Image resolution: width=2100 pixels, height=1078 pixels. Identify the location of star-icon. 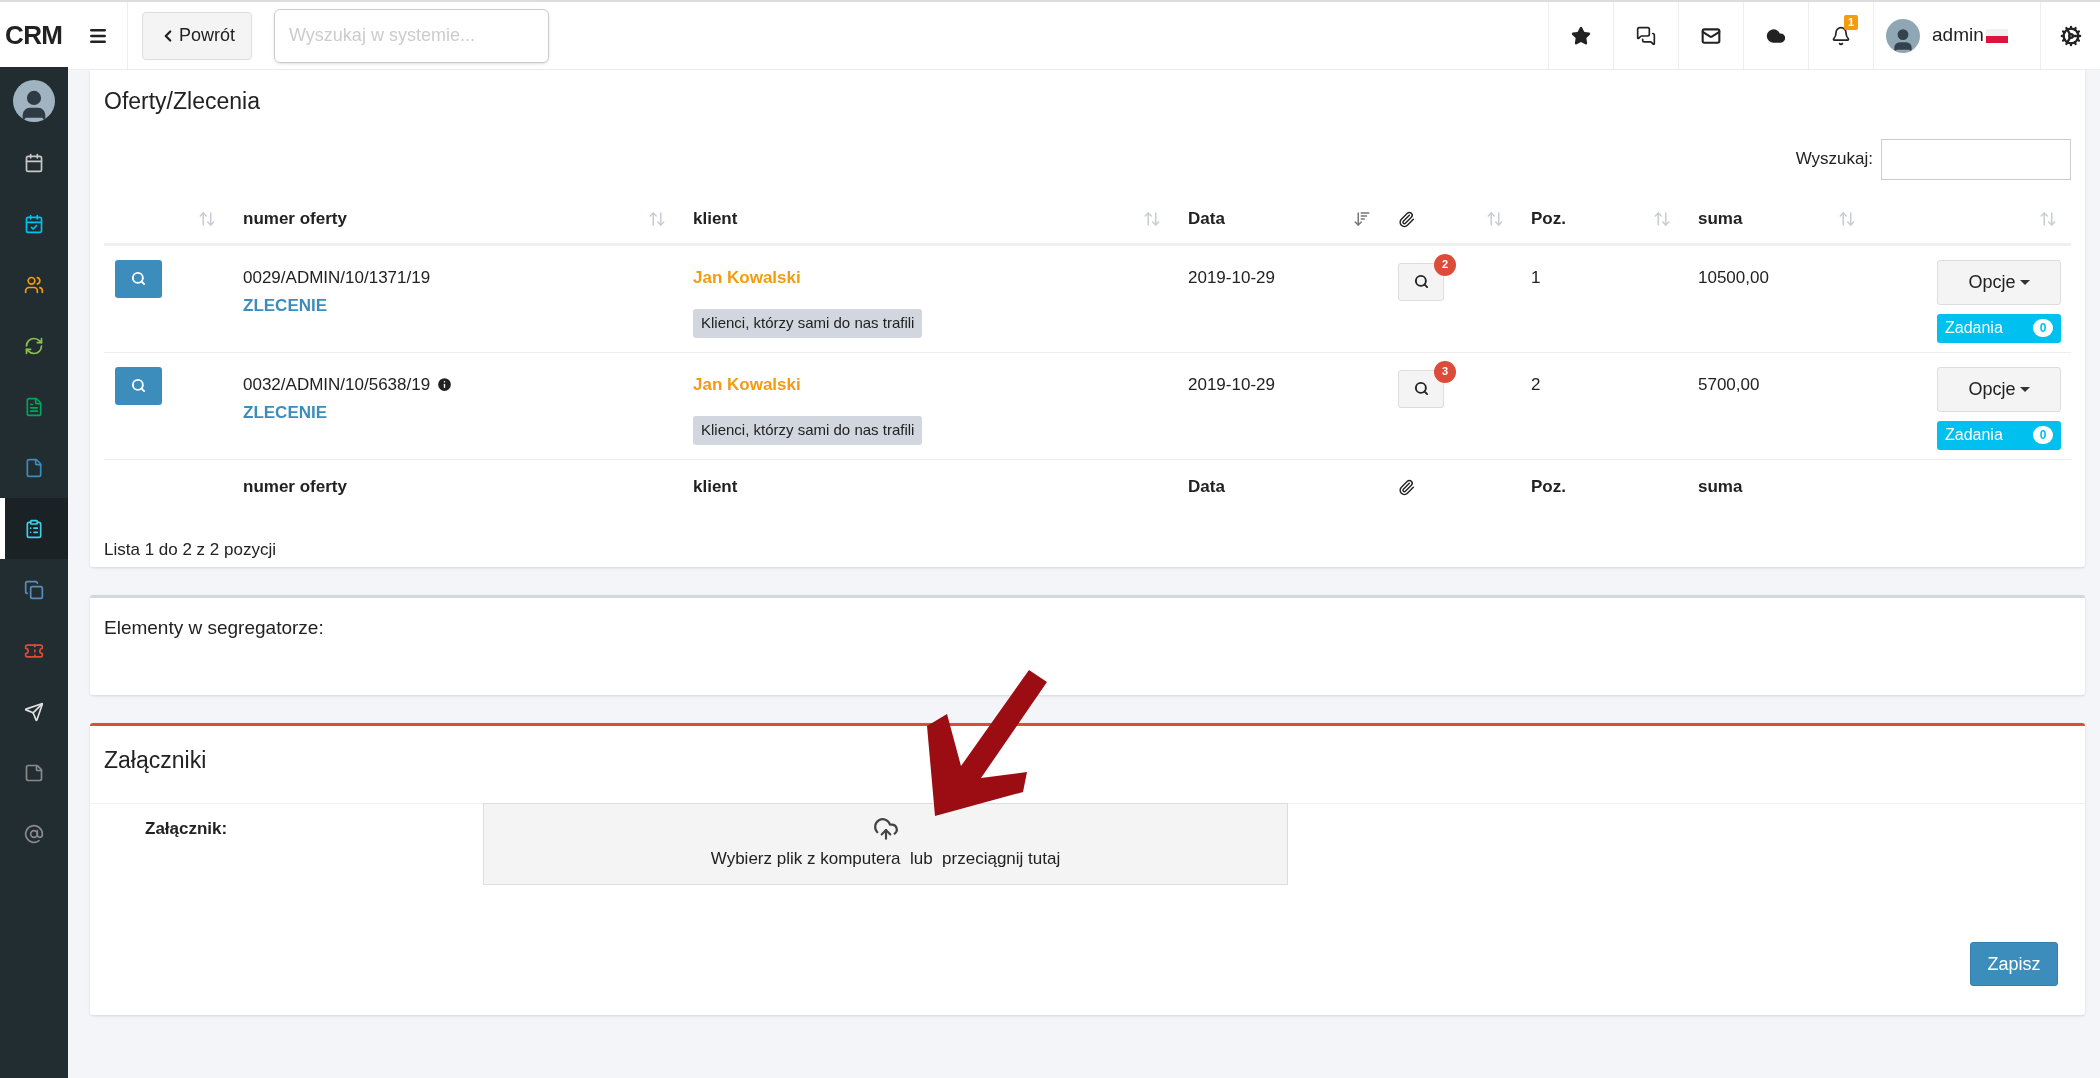
(1581, 35).